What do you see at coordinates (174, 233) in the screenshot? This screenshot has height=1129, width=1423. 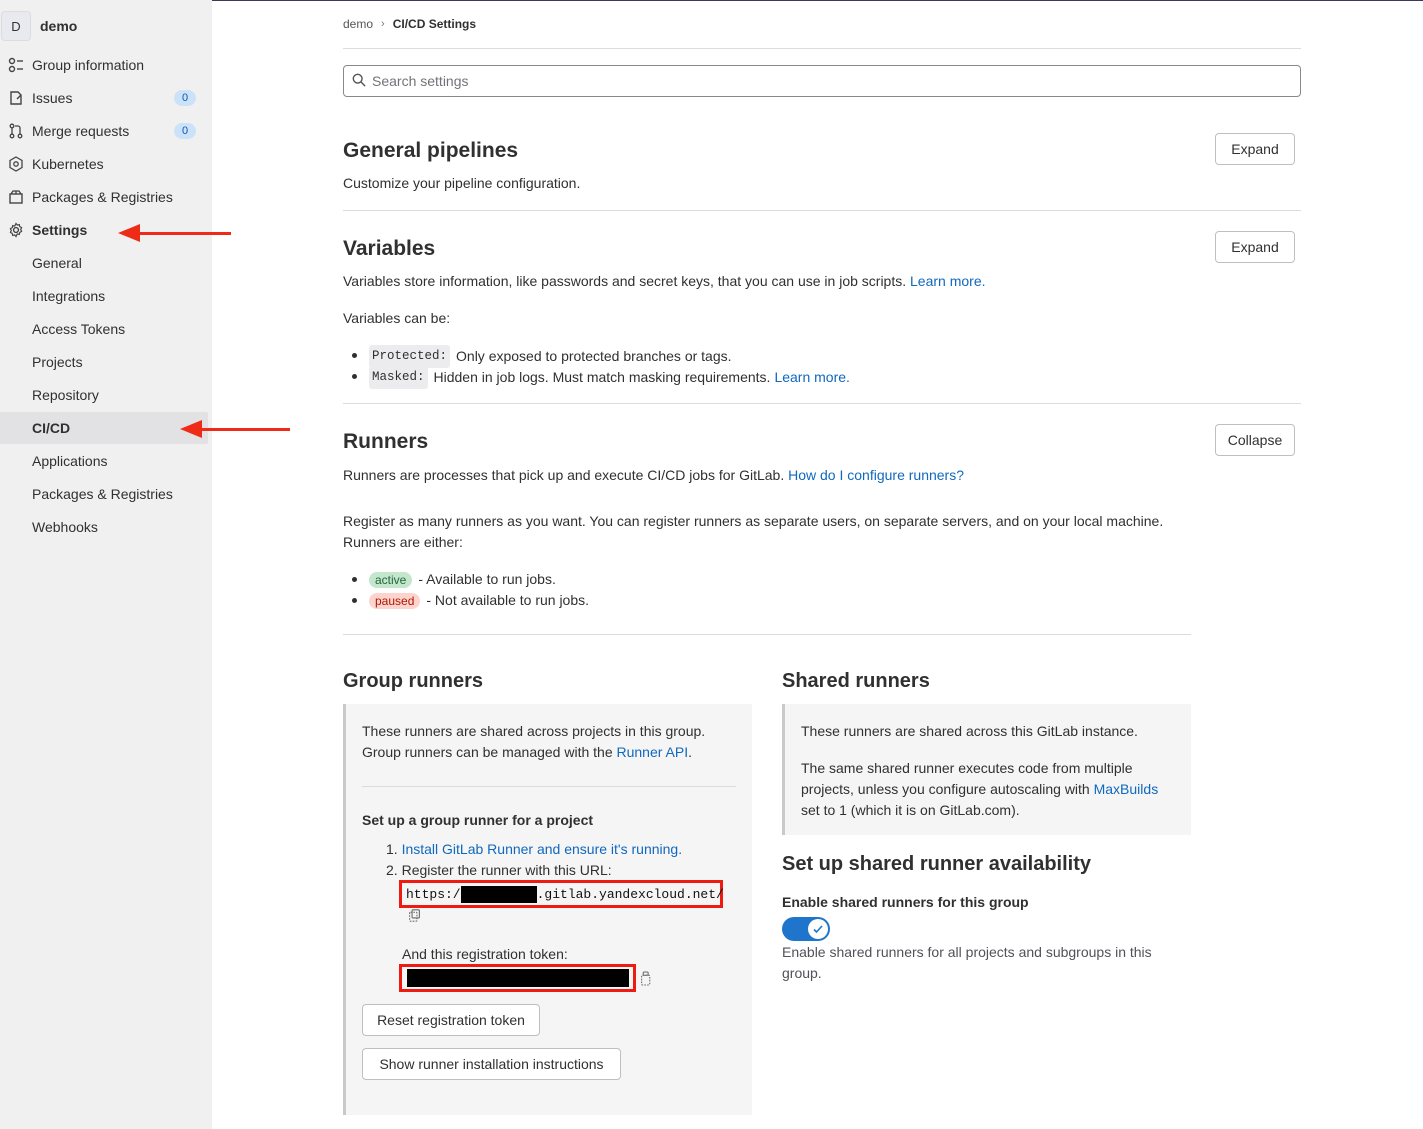 I see `annotation-arrow-settings` at bounding box center [174, 233].